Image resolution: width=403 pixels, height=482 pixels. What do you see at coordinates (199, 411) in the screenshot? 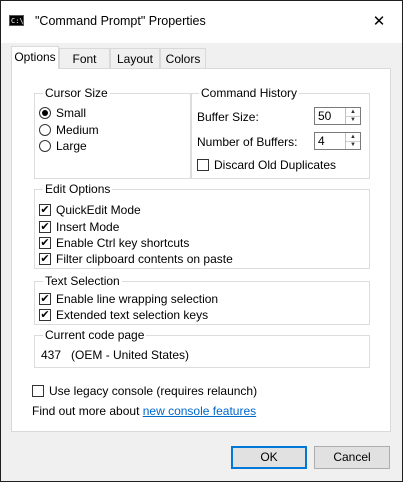
I see `new-console-features-link: new console features` at bounding box center [199, 411].